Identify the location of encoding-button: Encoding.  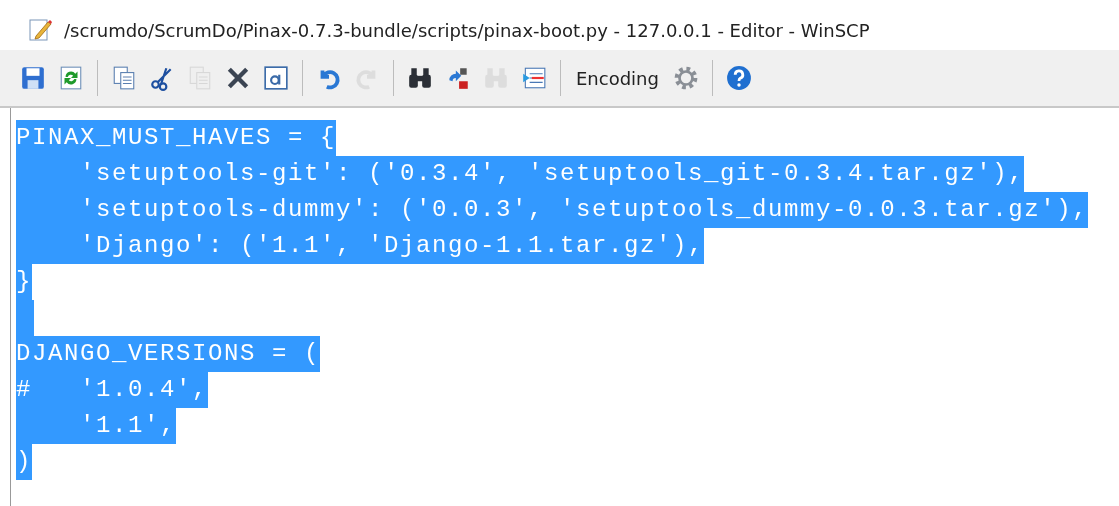
(617, 78).